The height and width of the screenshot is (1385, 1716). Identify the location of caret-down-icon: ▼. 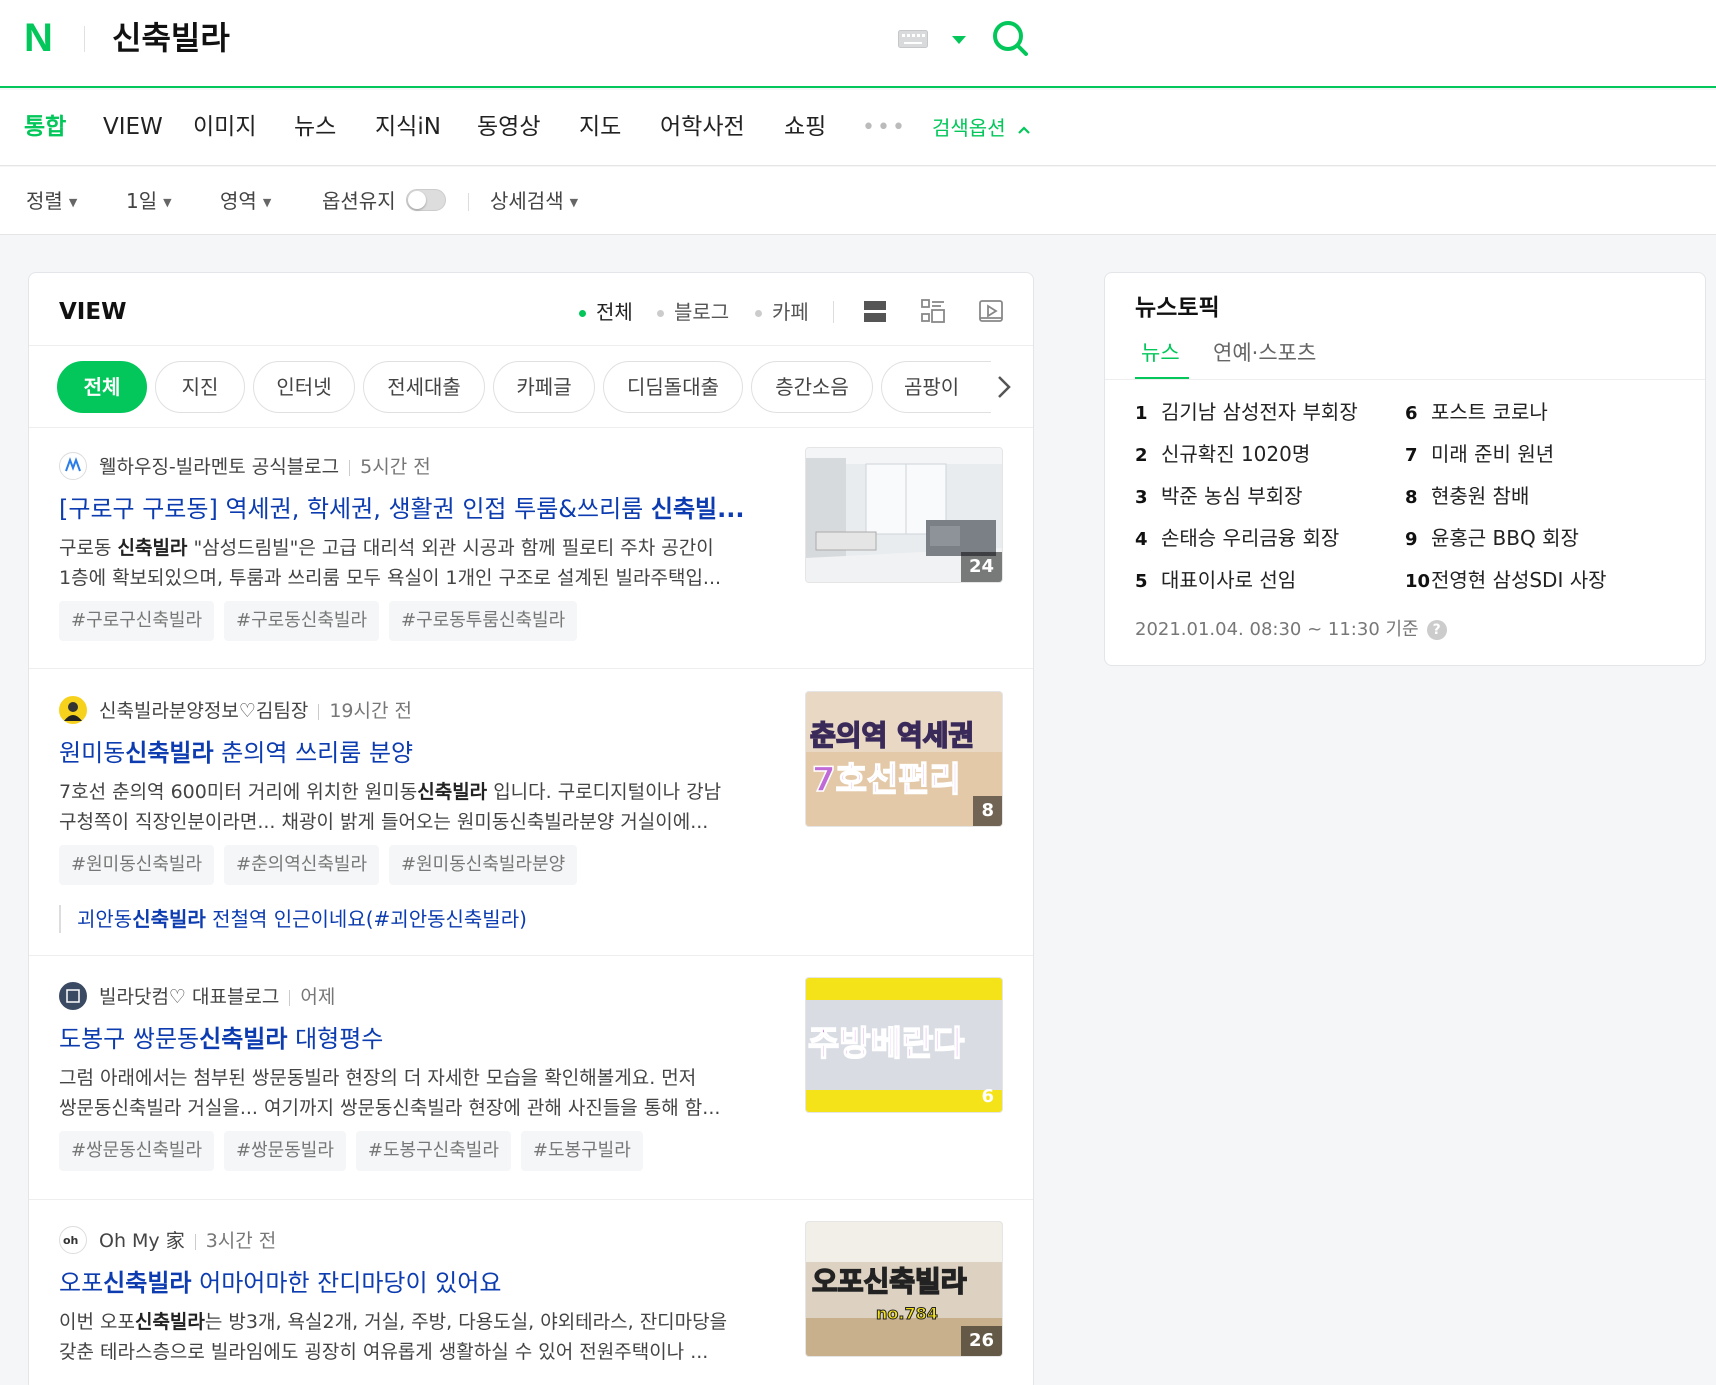
(574, 202).